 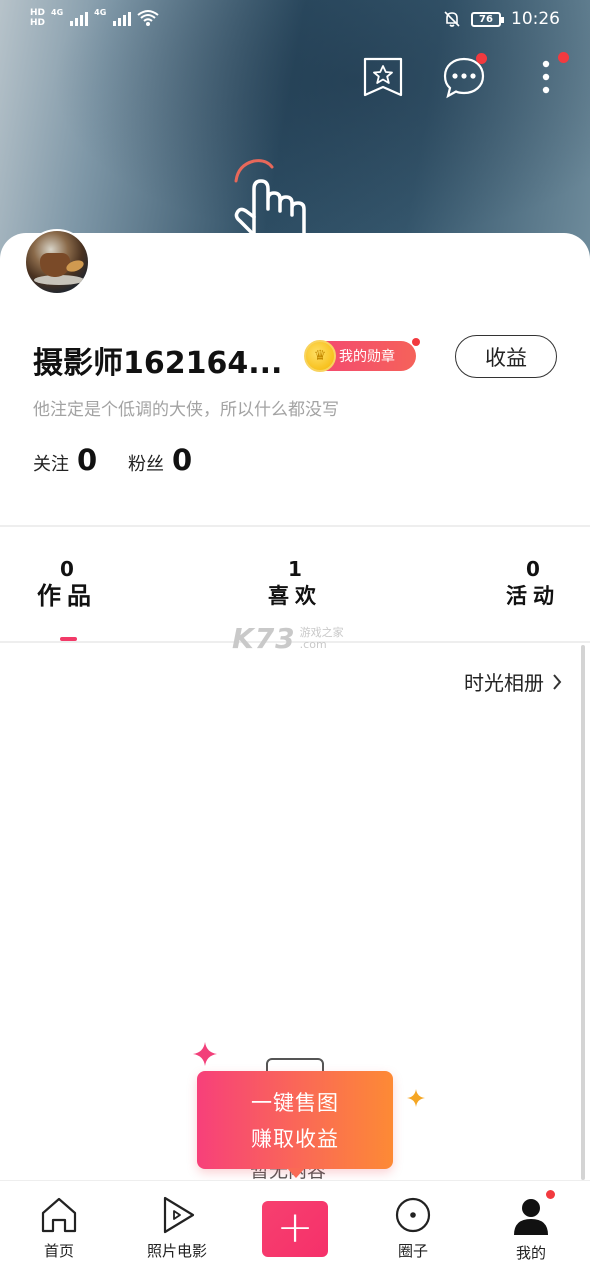 I want to click on network-type-1: 4G, so click(x=57, y=12).